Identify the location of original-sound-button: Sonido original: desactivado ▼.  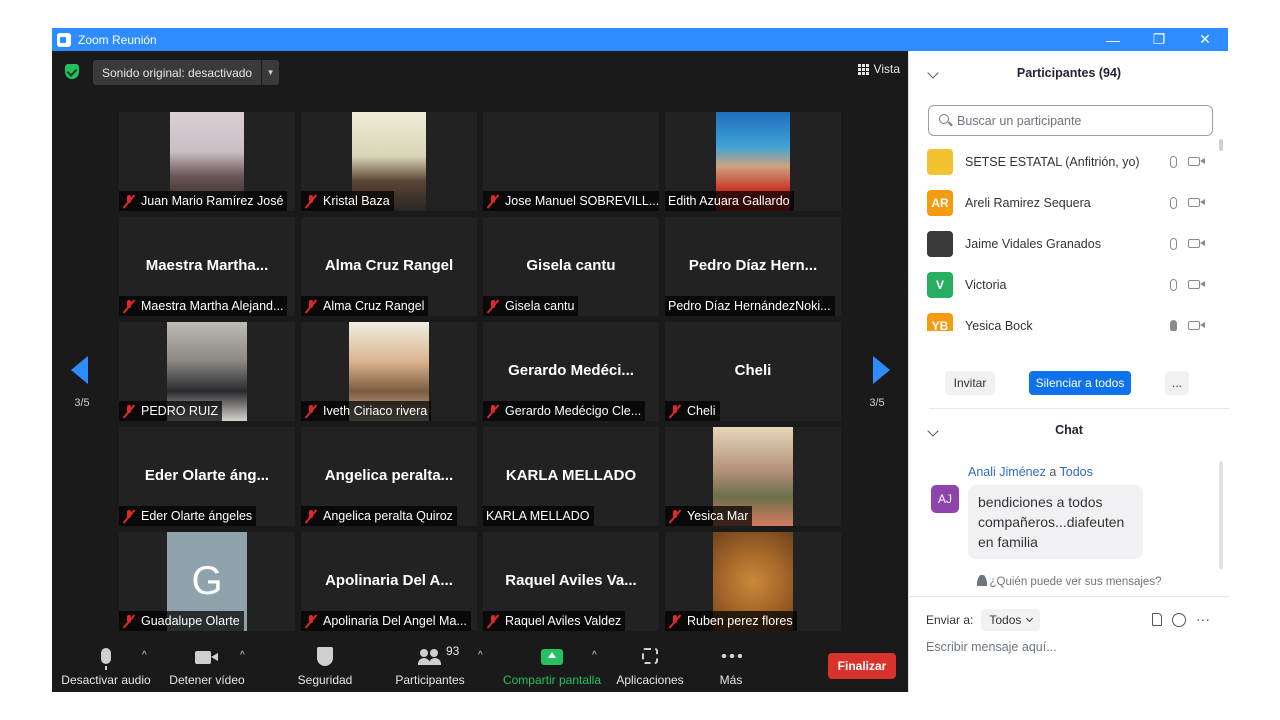
(186, 72).